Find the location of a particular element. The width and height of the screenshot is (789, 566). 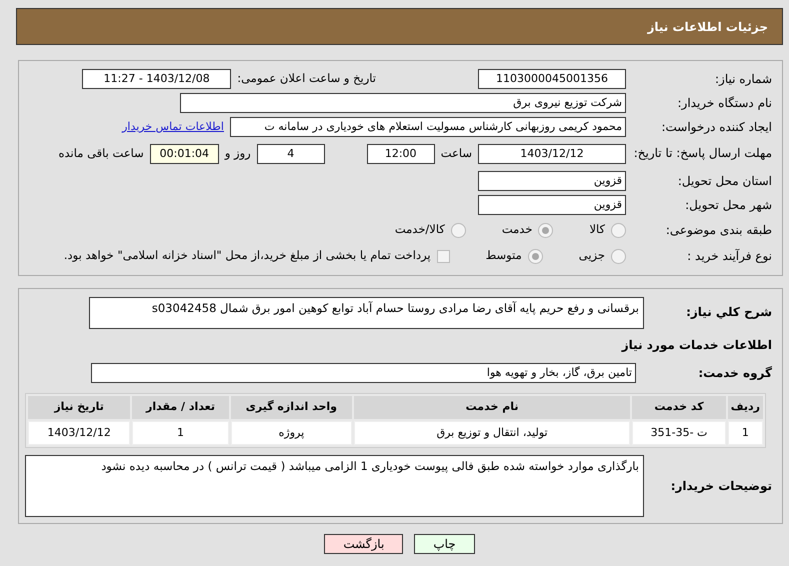

column-header: کد خدمت is located at coordinates (679, 407).